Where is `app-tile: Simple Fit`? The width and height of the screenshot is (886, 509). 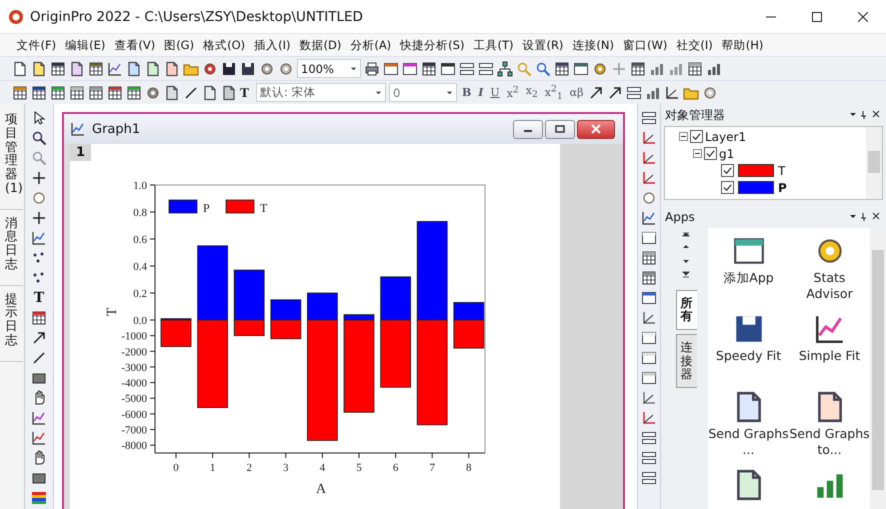
app-tile: Simple Fit is located at coordinates (829, 351).